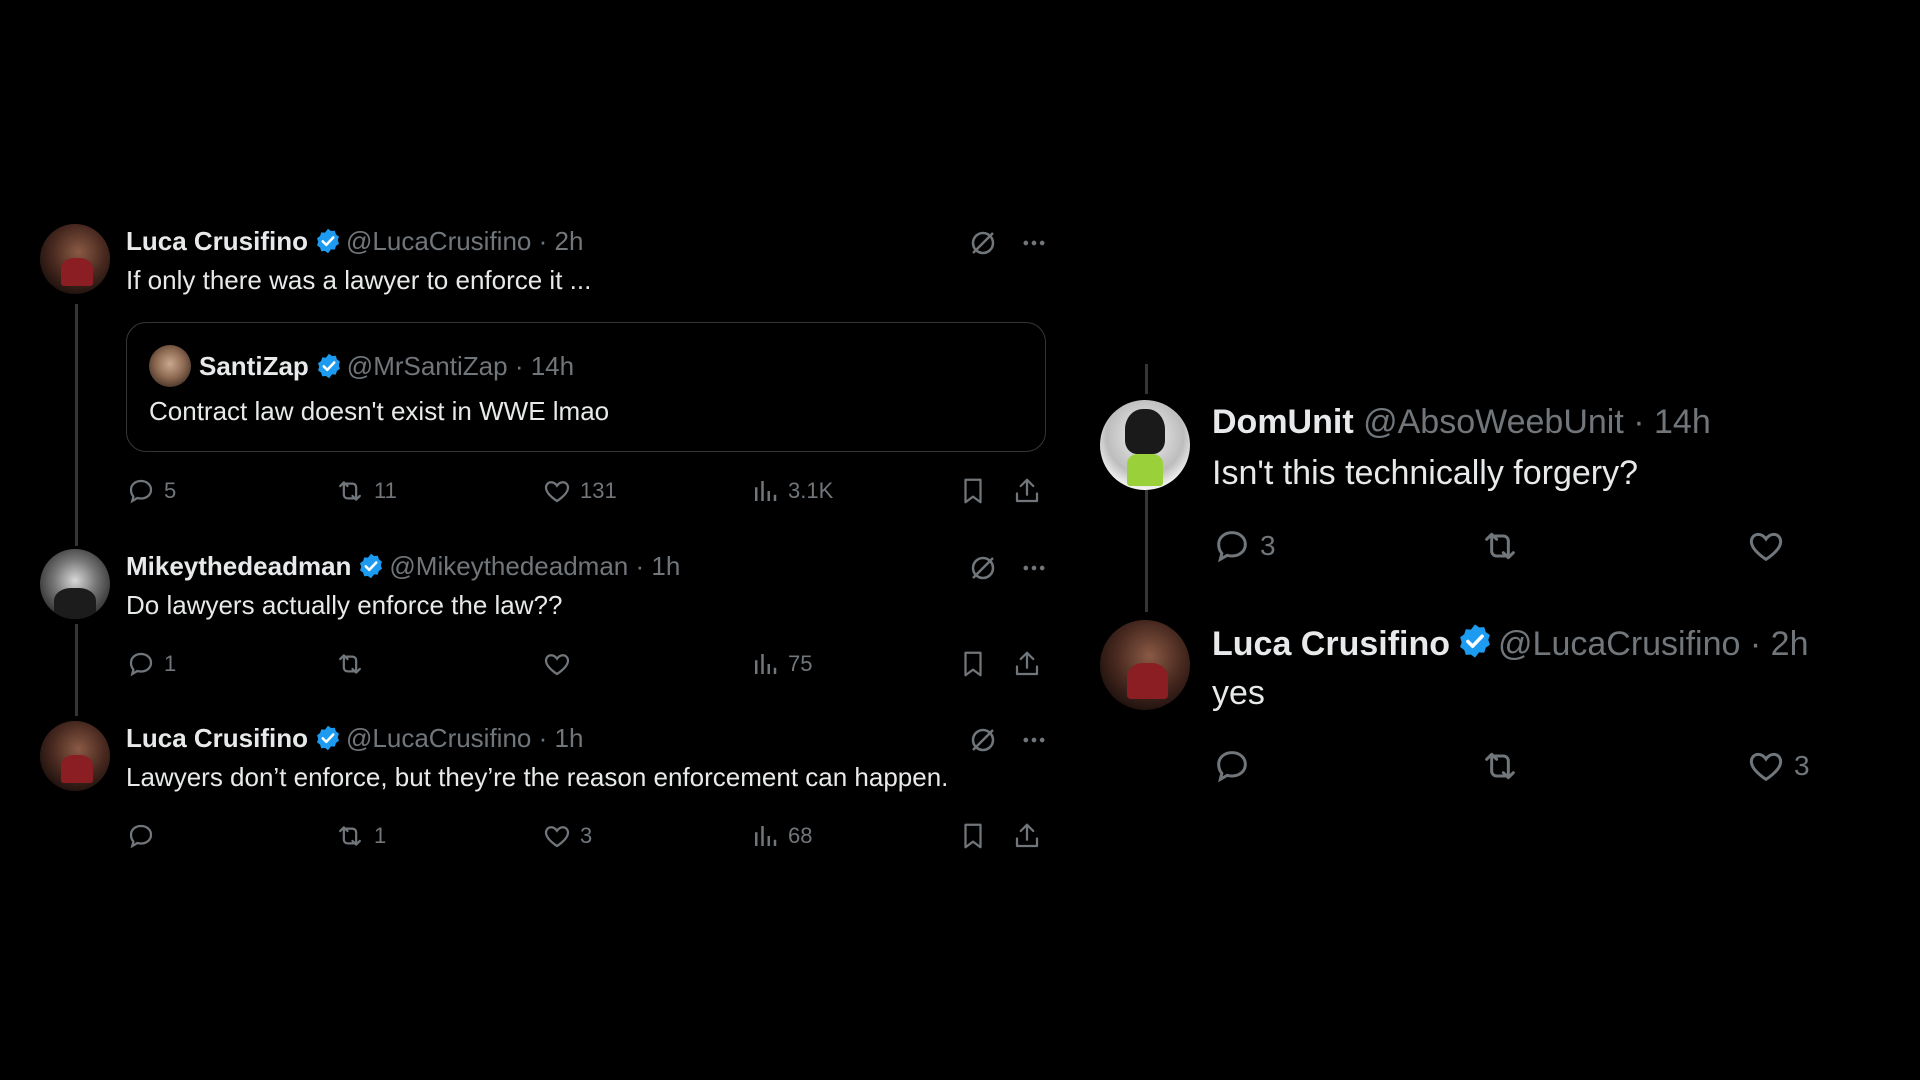 This screenshot has height=1080, width=1920. I want to click on repost-count: 11, so click(385, 490).